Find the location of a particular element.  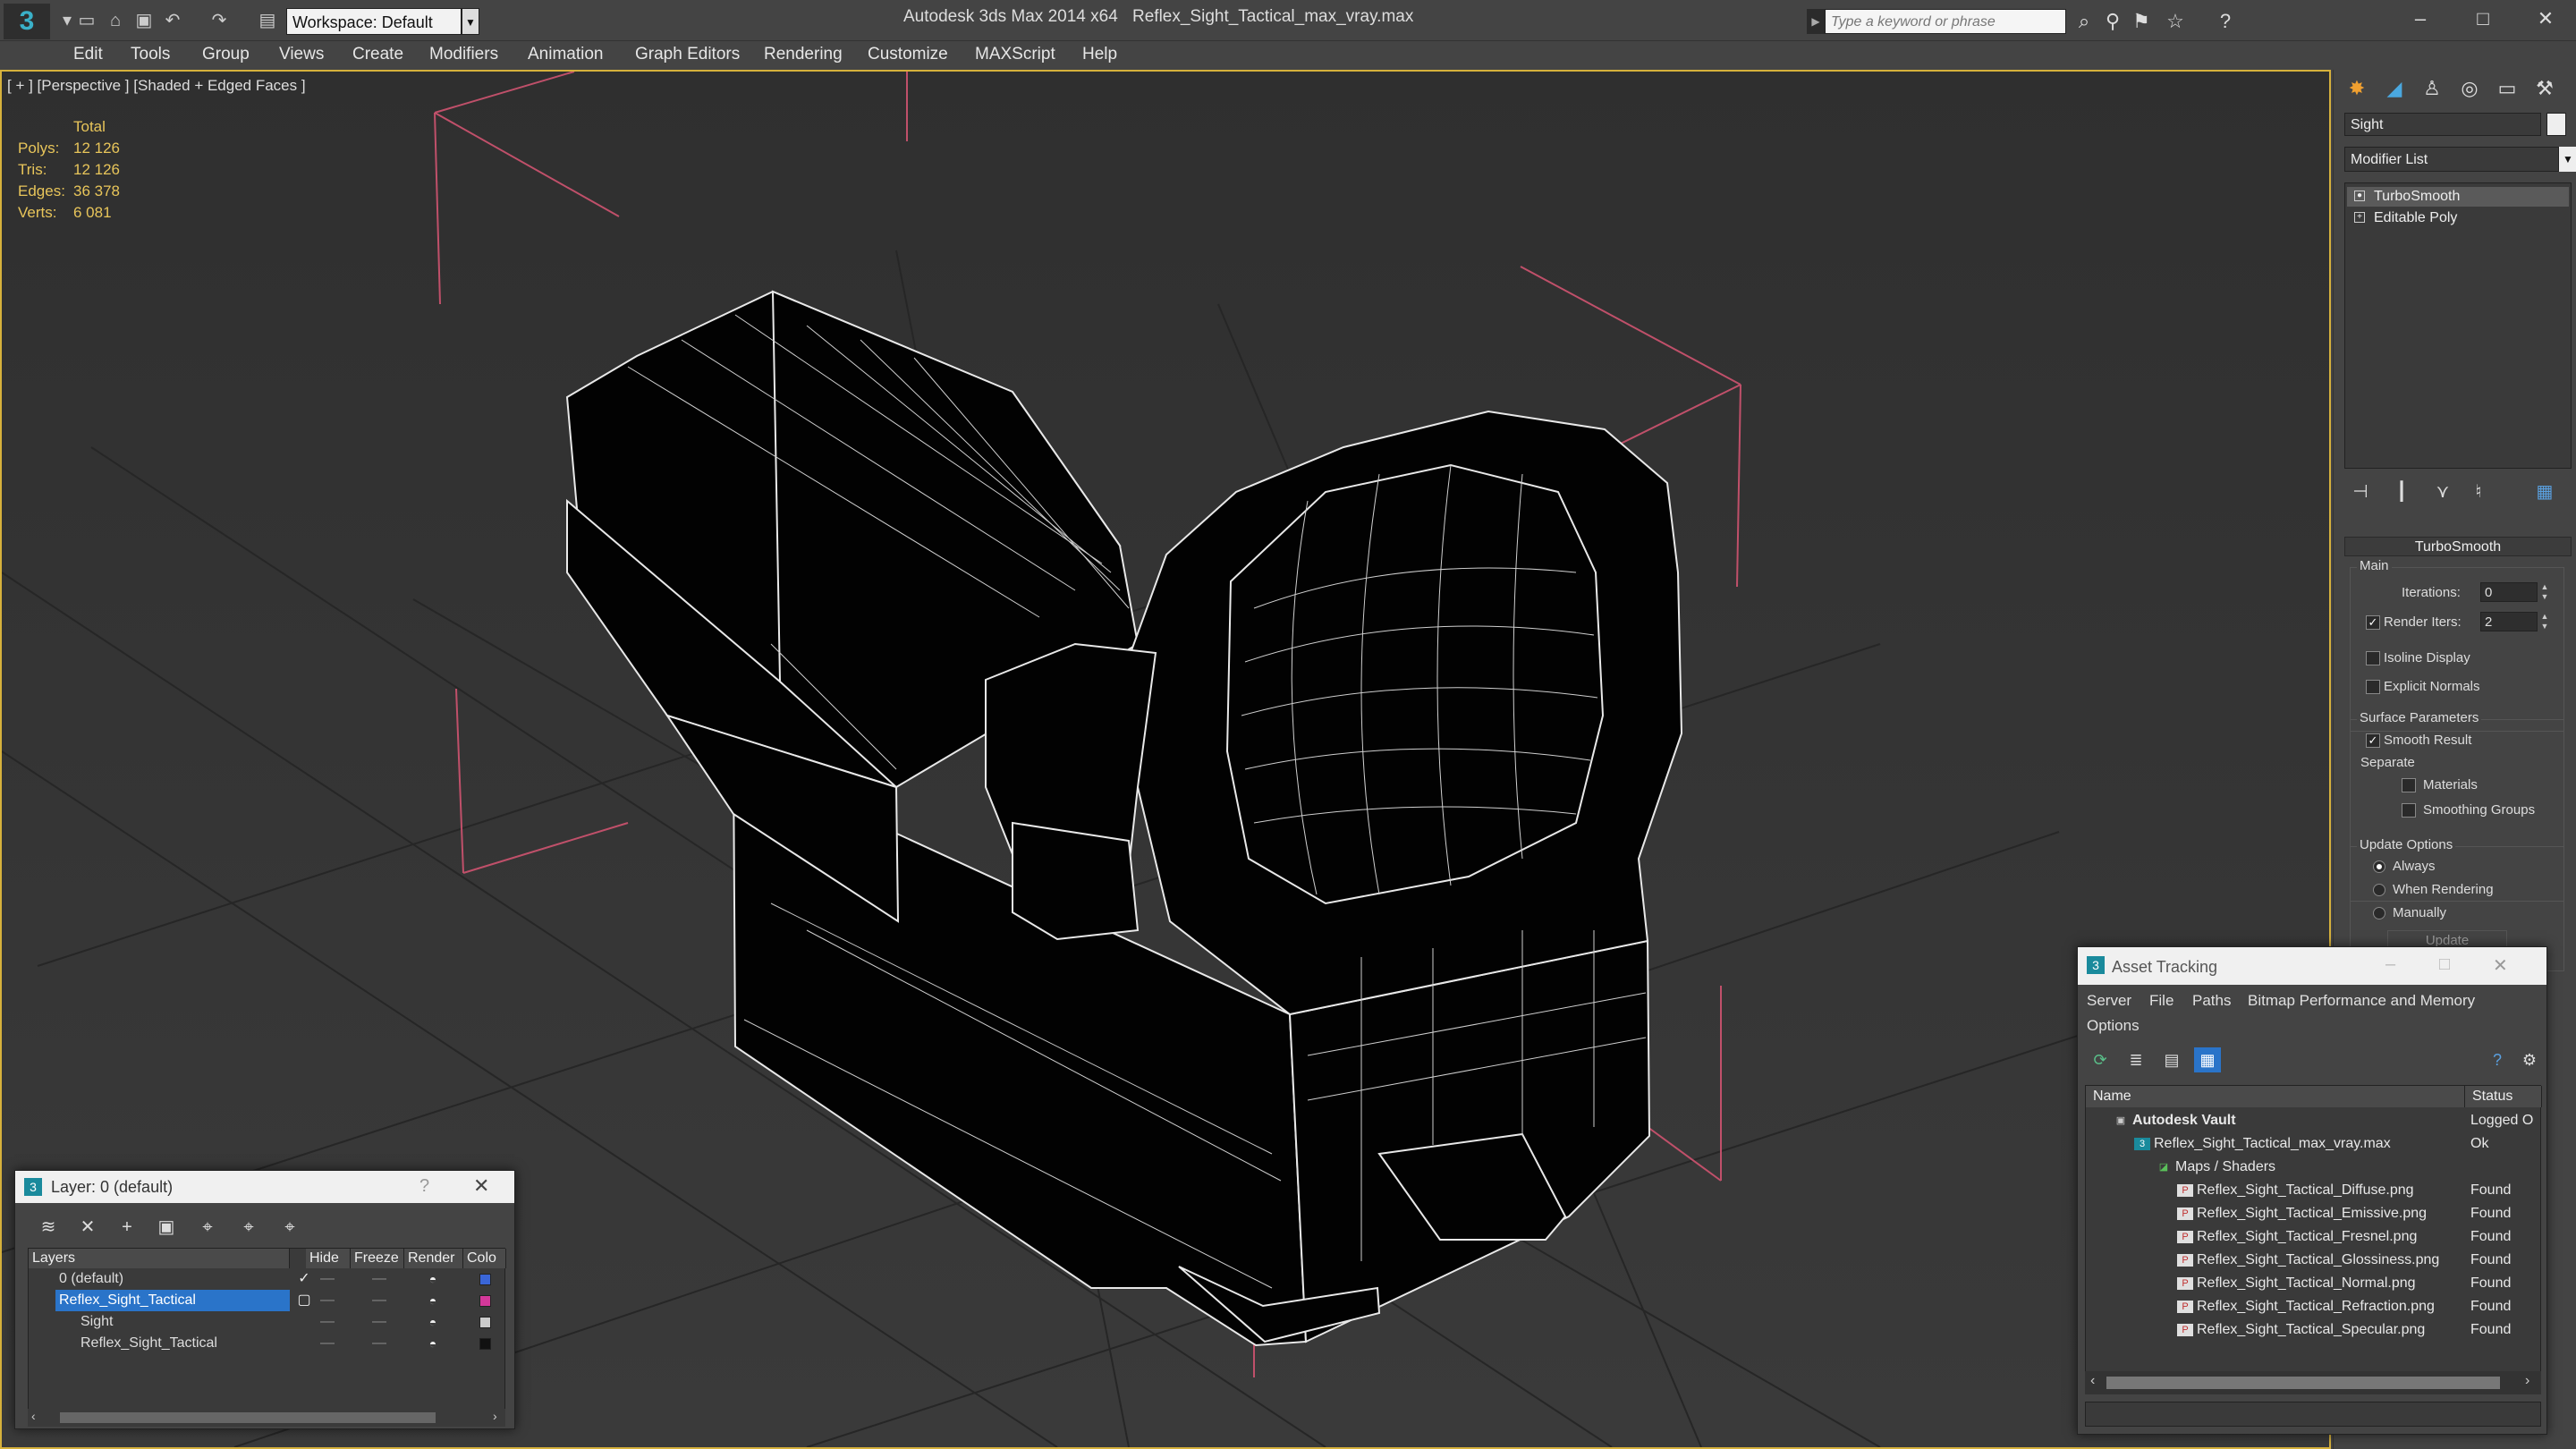

smooth-result-checkbox: ✓ is located at coordinates (2373, 740).